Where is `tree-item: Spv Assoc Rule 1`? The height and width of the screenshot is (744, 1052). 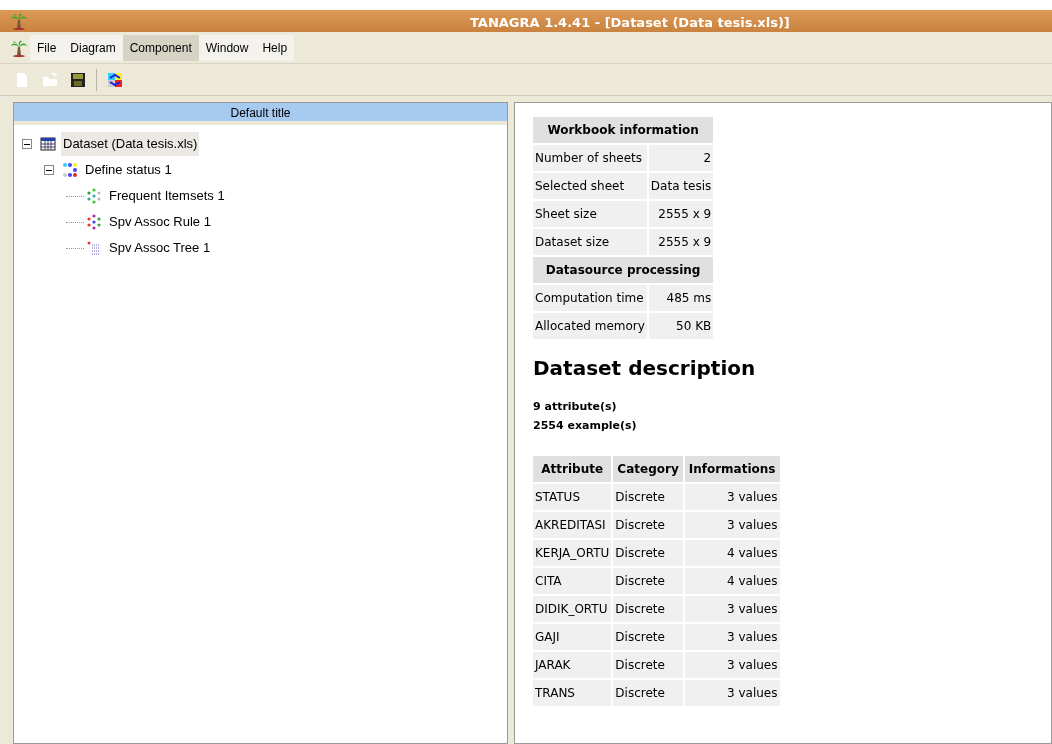
tree-item: Spv Assoc Rule 1 is located at coordinates (160, 222).